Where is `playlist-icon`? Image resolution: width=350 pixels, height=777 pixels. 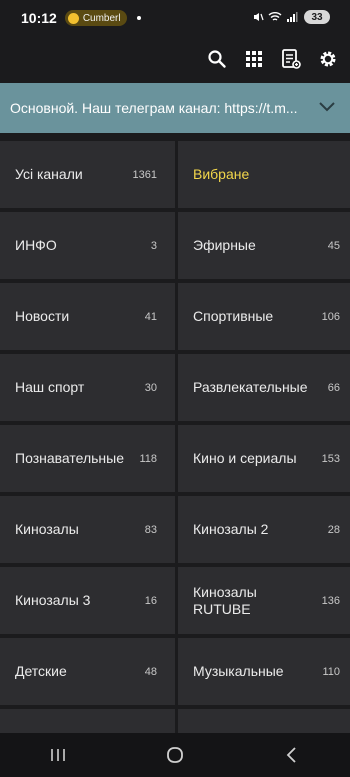
playlist-icon is located at coordinates (291, 59).